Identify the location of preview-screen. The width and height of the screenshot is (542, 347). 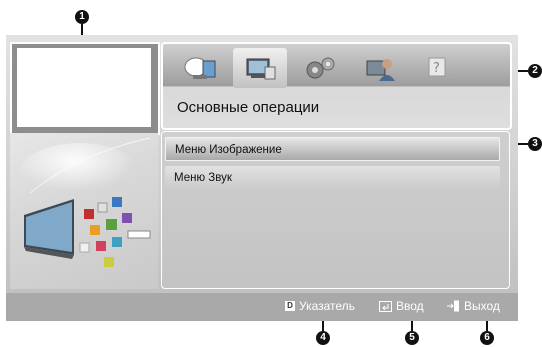
(84, 87).